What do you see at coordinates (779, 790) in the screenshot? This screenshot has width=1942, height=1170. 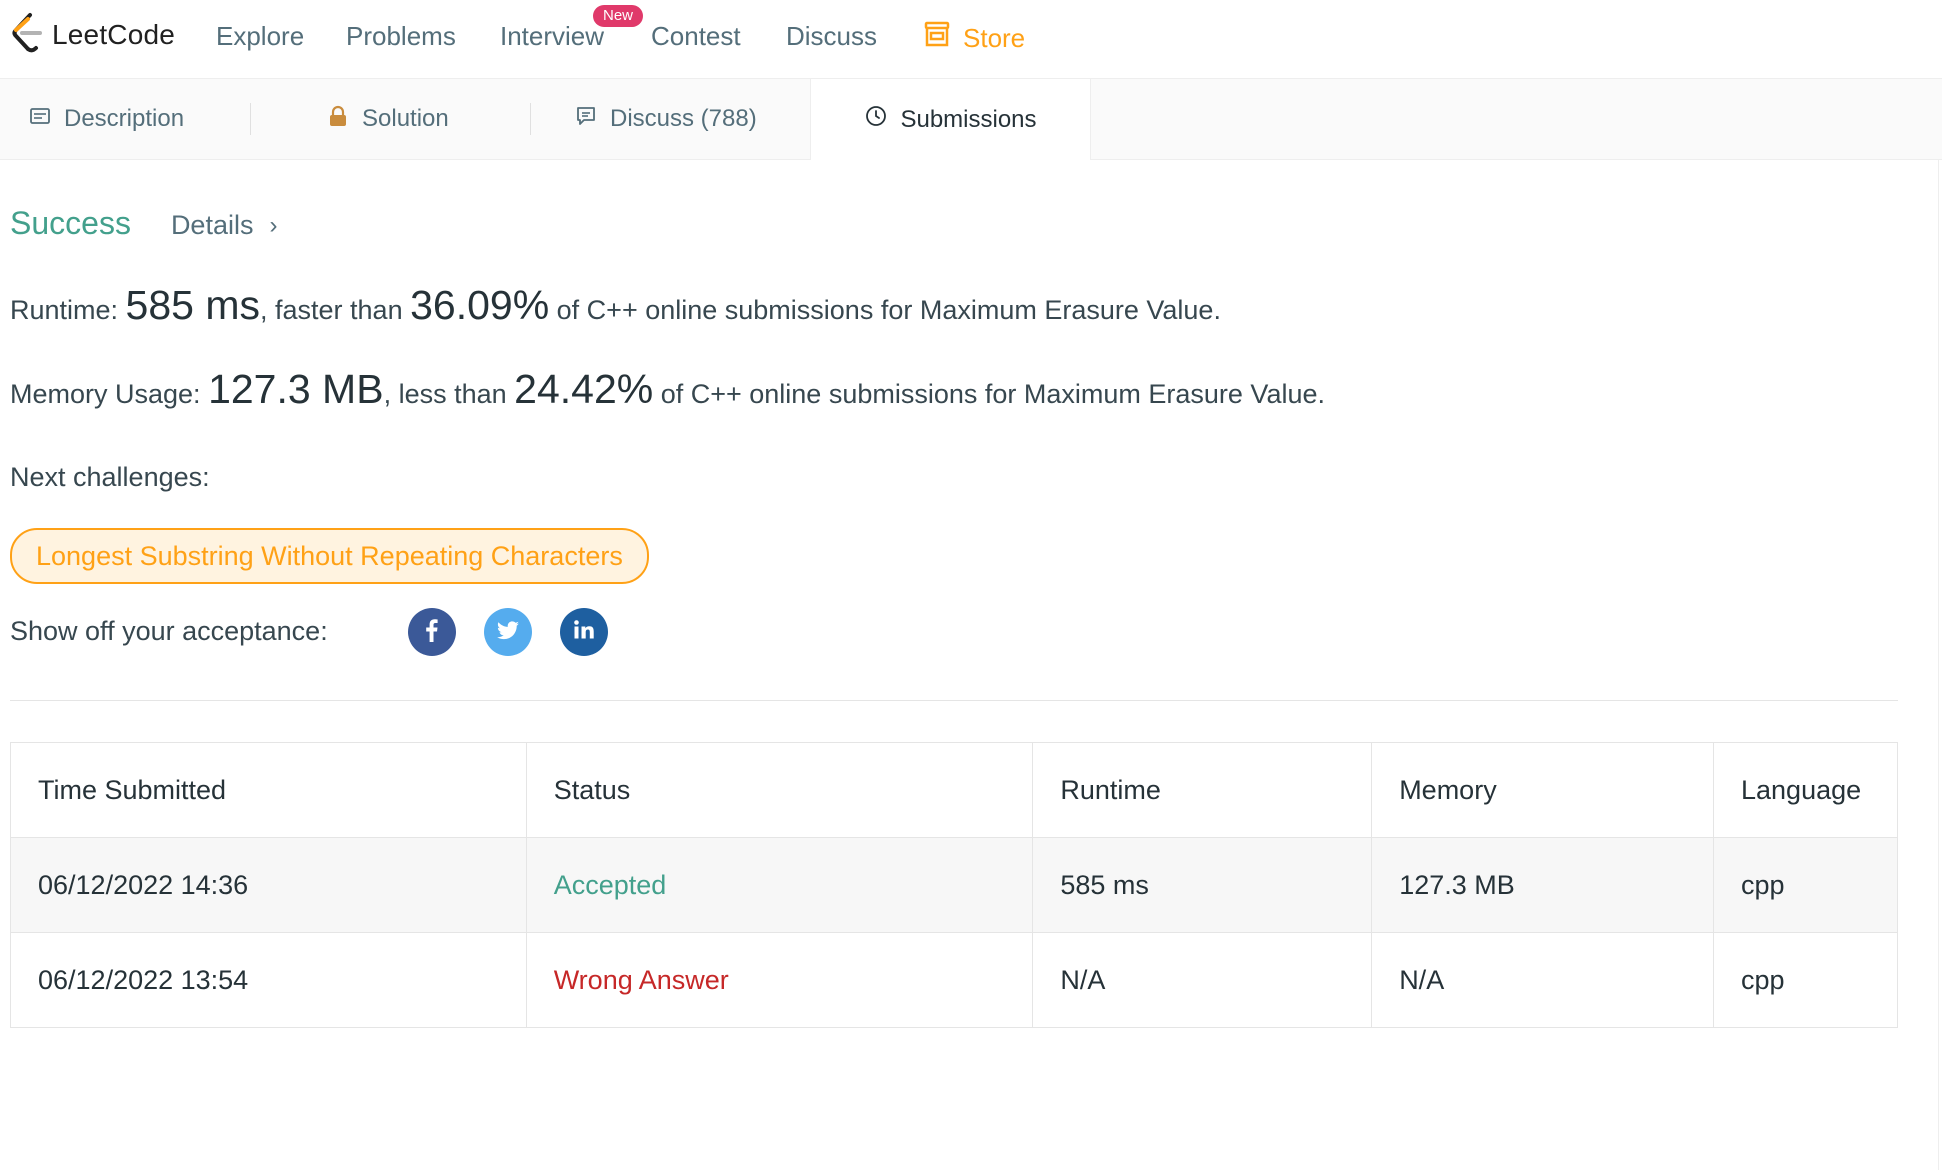 I see `column-header-status: Status` at bounding box center [779, 790].